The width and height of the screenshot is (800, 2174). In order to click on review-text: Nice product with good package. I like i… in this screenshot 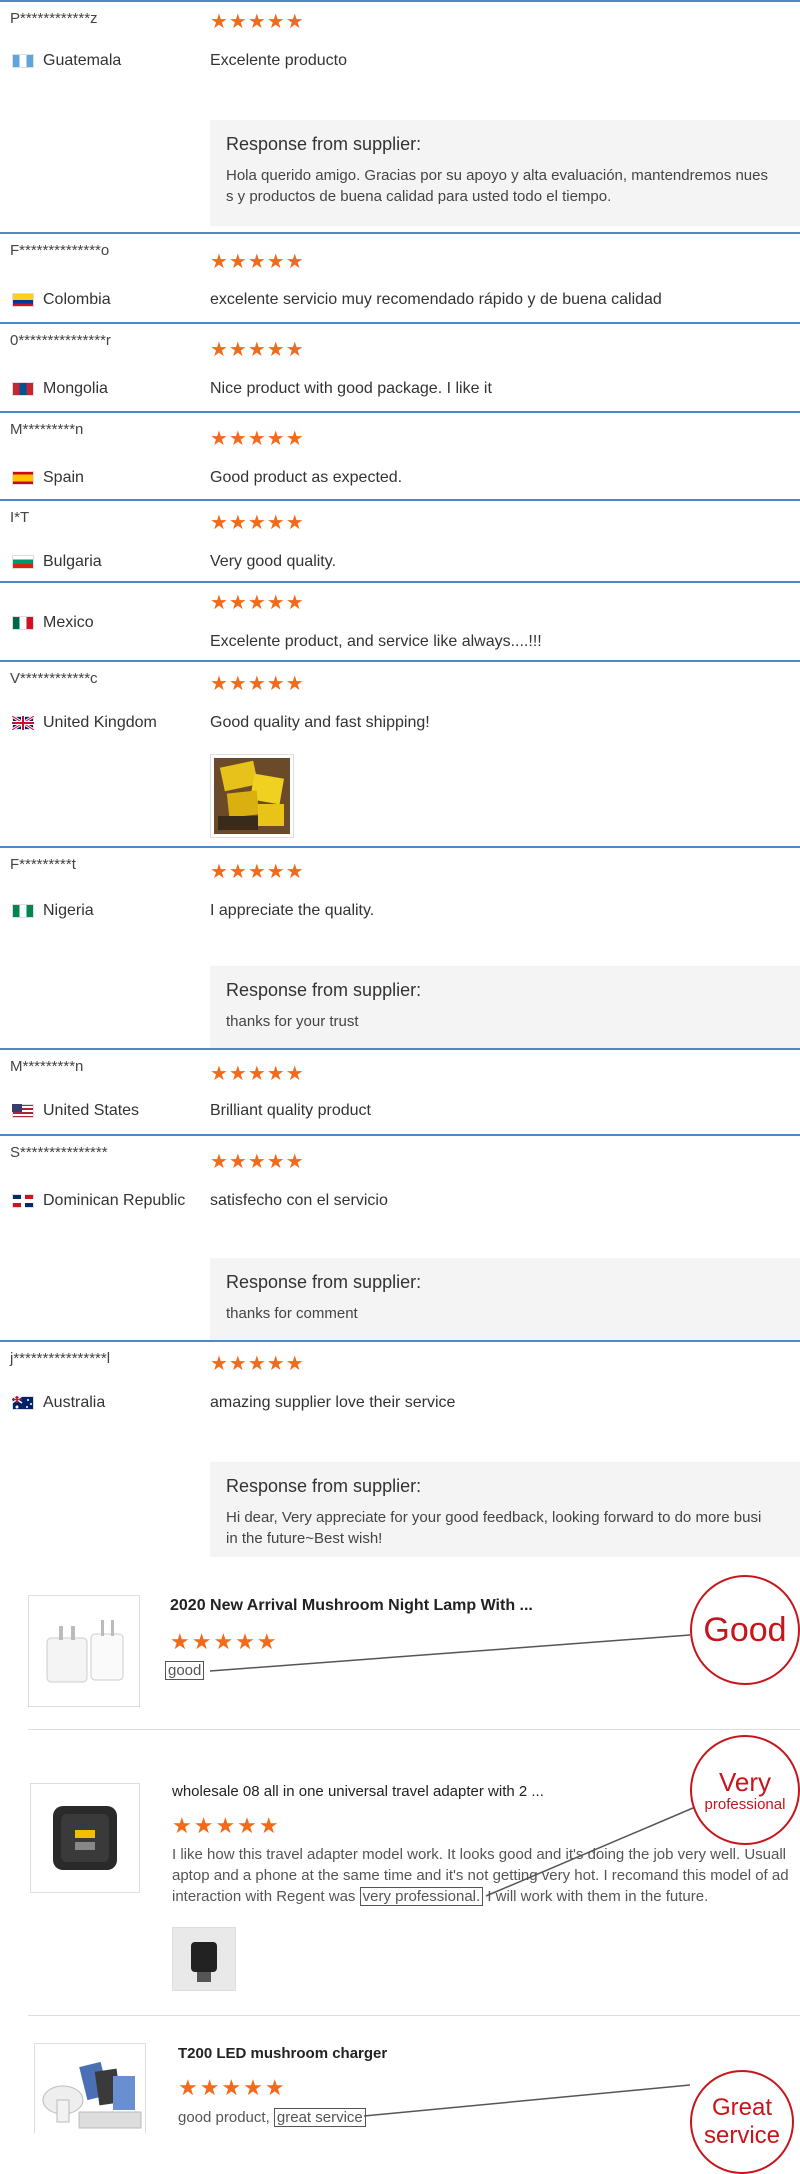, I will do `click(351, 388)`.